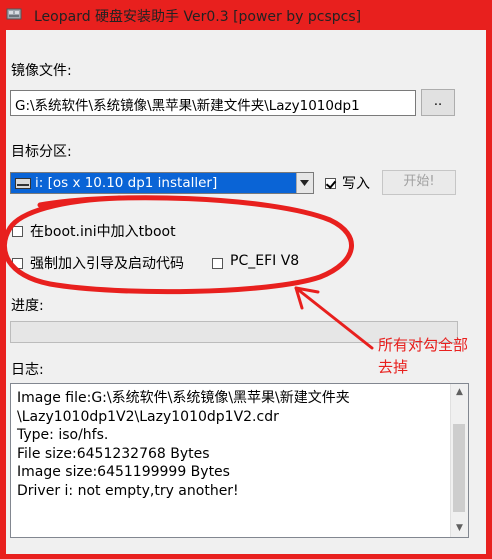 The height and width of the screenshot is (559, 492). I want to click on boot-ini-checkbox, so click(17, 231).